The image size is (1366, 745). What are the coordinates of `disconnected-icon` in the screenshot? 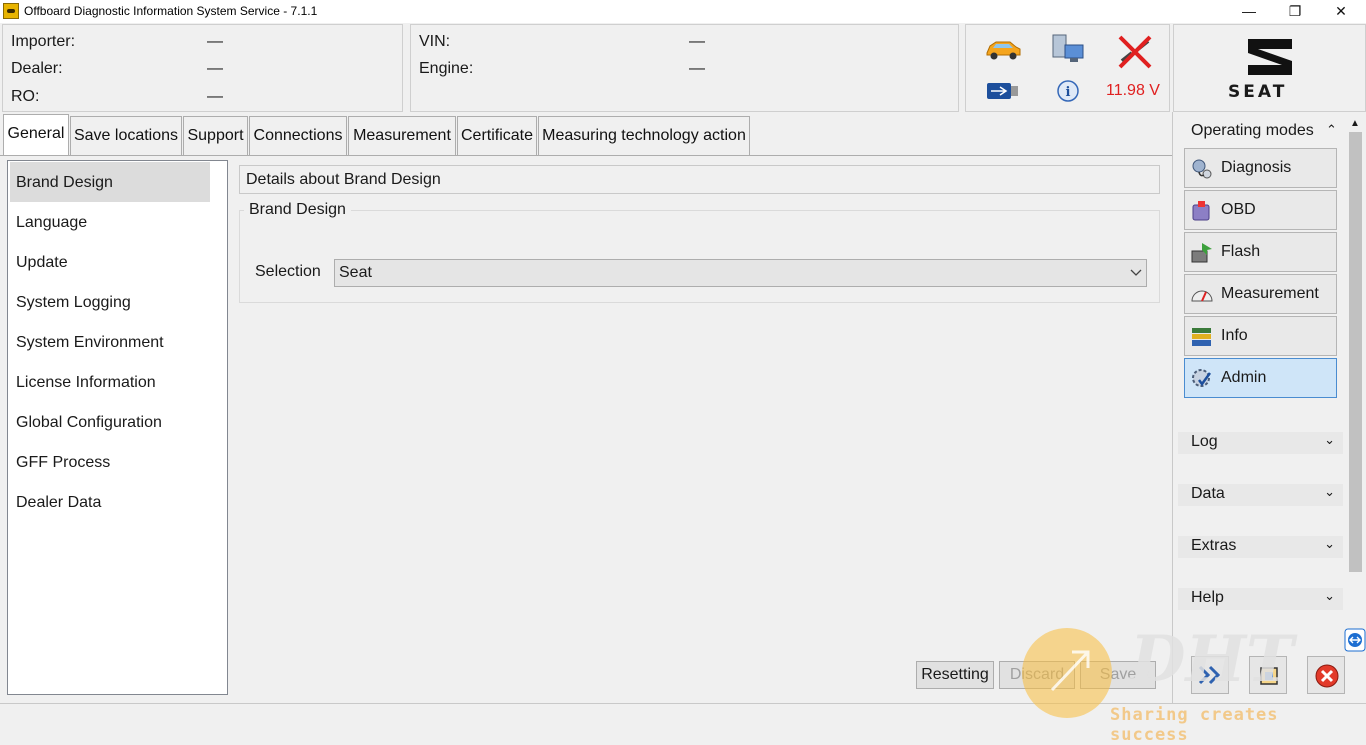 It's located at (1135, 52).